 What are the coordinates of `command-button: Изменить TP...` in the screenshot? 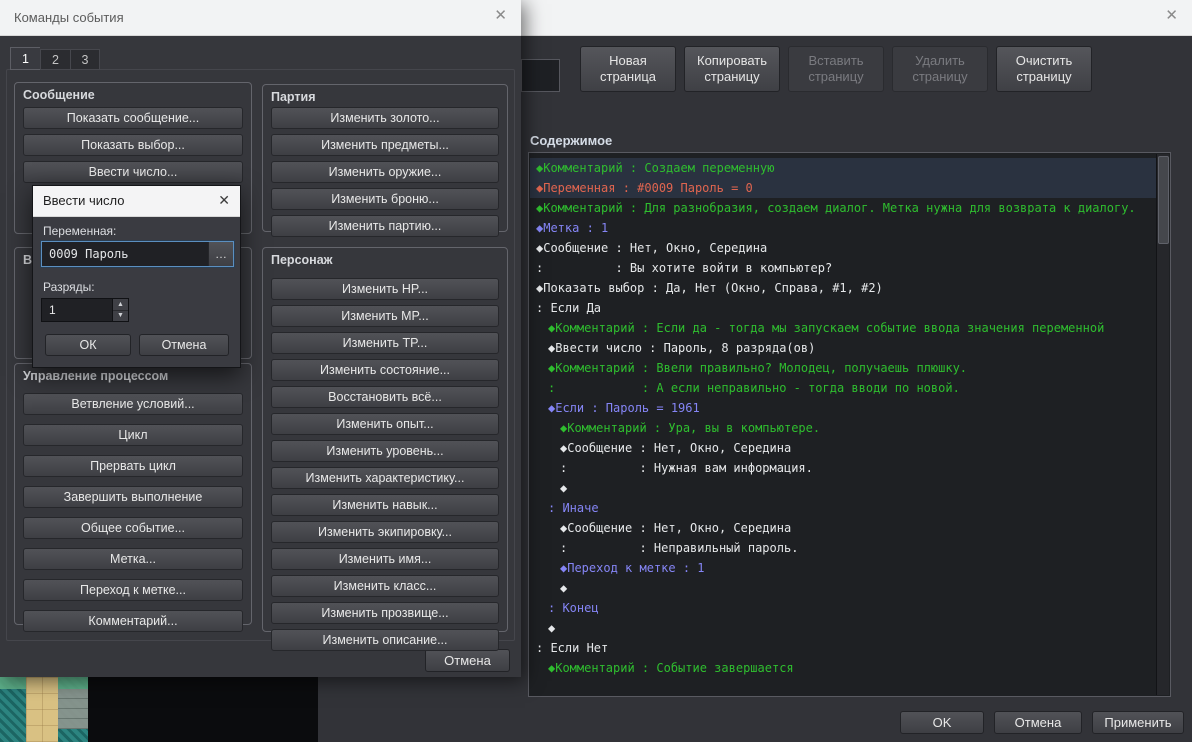 It's located at (385, 343).